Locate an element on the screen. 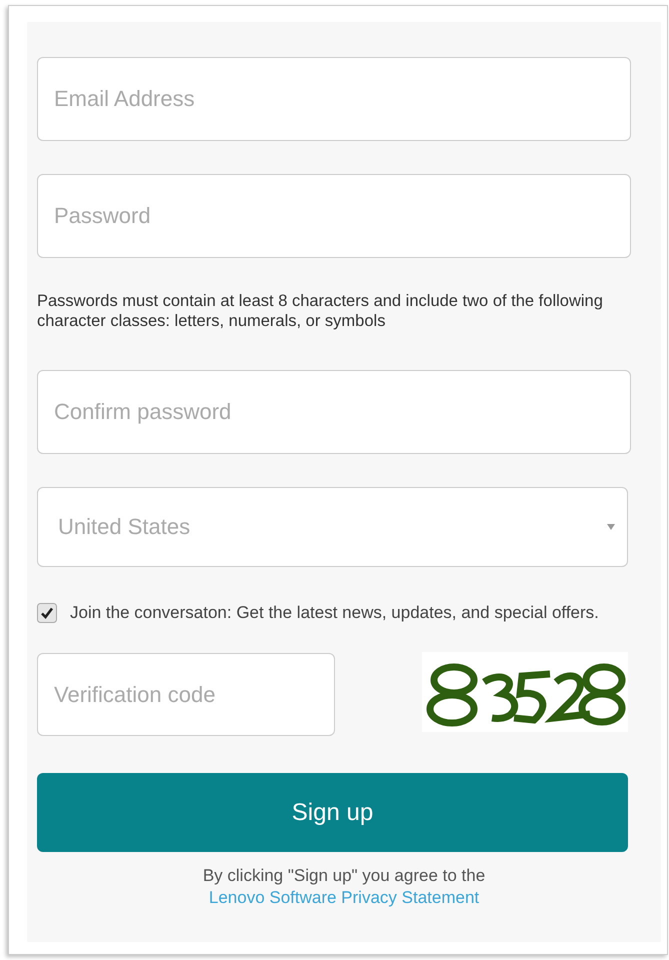  caret-icon is located at coordinates (611, 527).